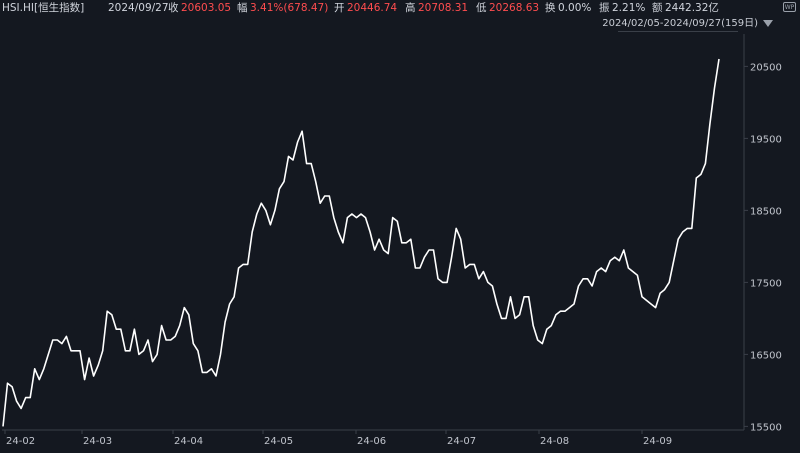 The height and width of the screenshot is (453, 800). Describe the element at coordinates (766, 67) in the screenshot. I see `y-tick-label: 20500` at that location.